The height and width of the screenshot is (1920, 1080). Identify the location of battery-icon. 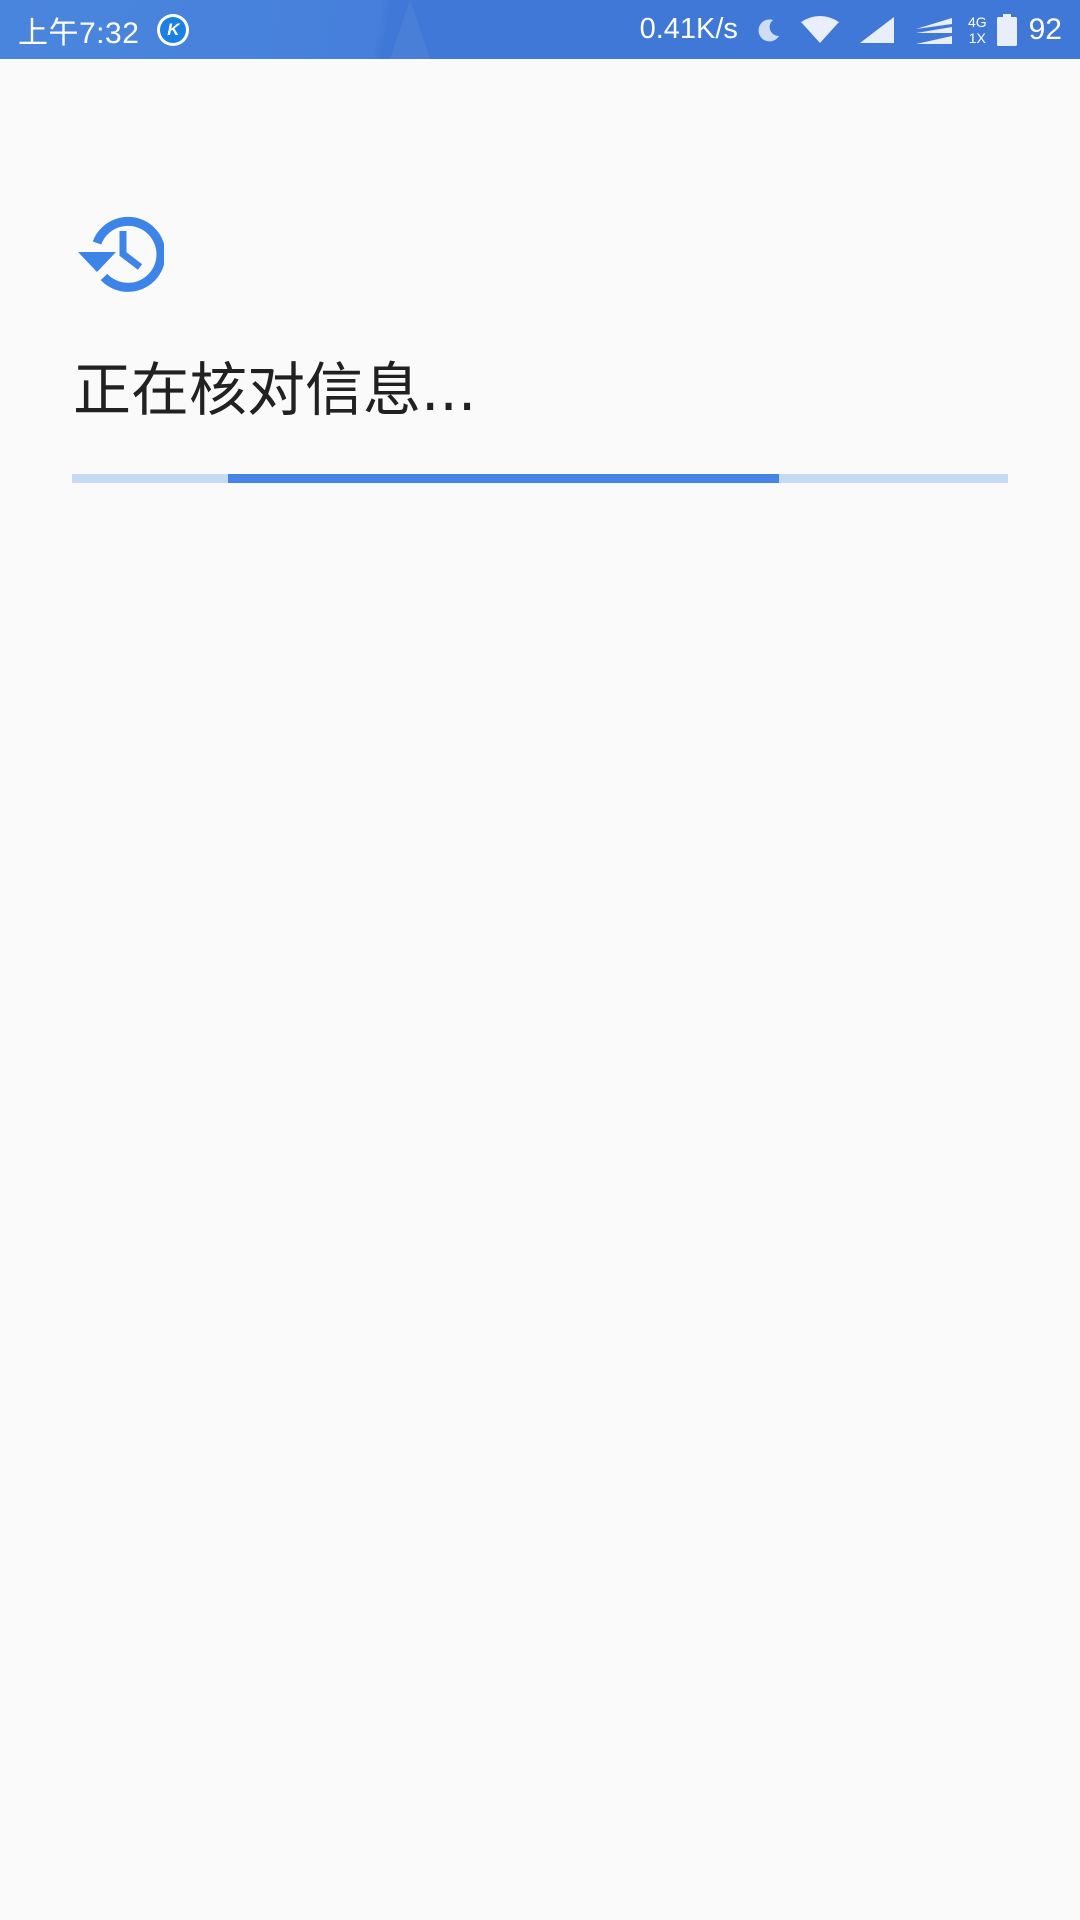
(1006, 29).